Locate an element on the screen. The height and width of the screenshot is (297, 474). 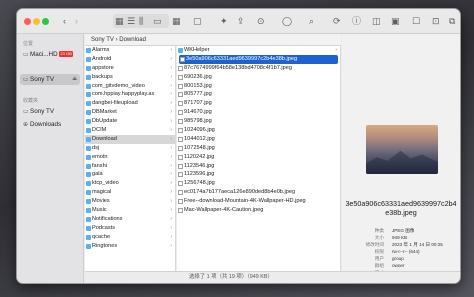
disk-space-badge: 23 GB is located at coordinates (66, 54).